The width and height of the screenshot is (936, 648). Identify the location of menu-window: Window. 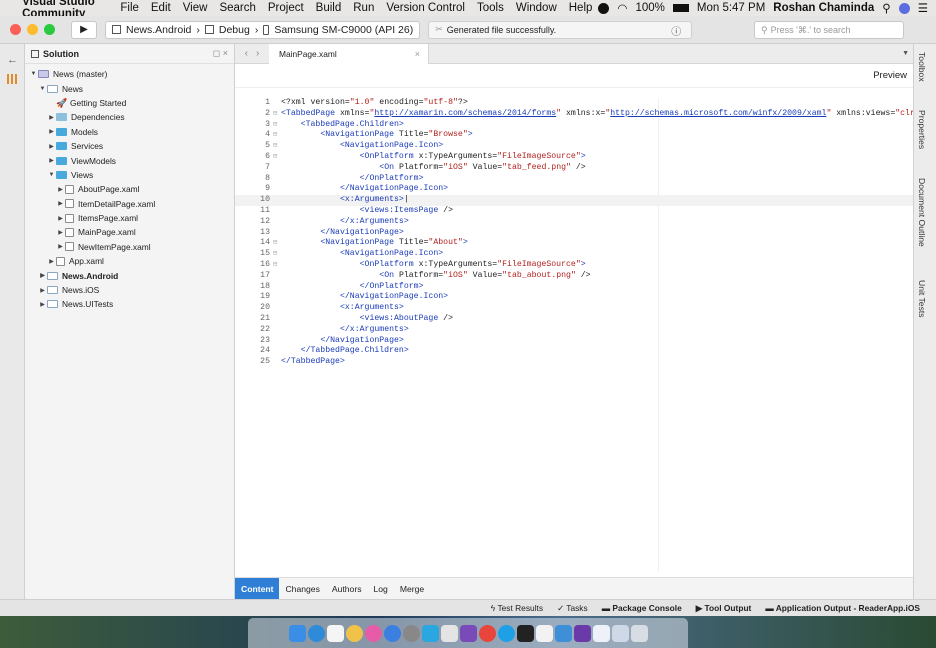
(536, 8).